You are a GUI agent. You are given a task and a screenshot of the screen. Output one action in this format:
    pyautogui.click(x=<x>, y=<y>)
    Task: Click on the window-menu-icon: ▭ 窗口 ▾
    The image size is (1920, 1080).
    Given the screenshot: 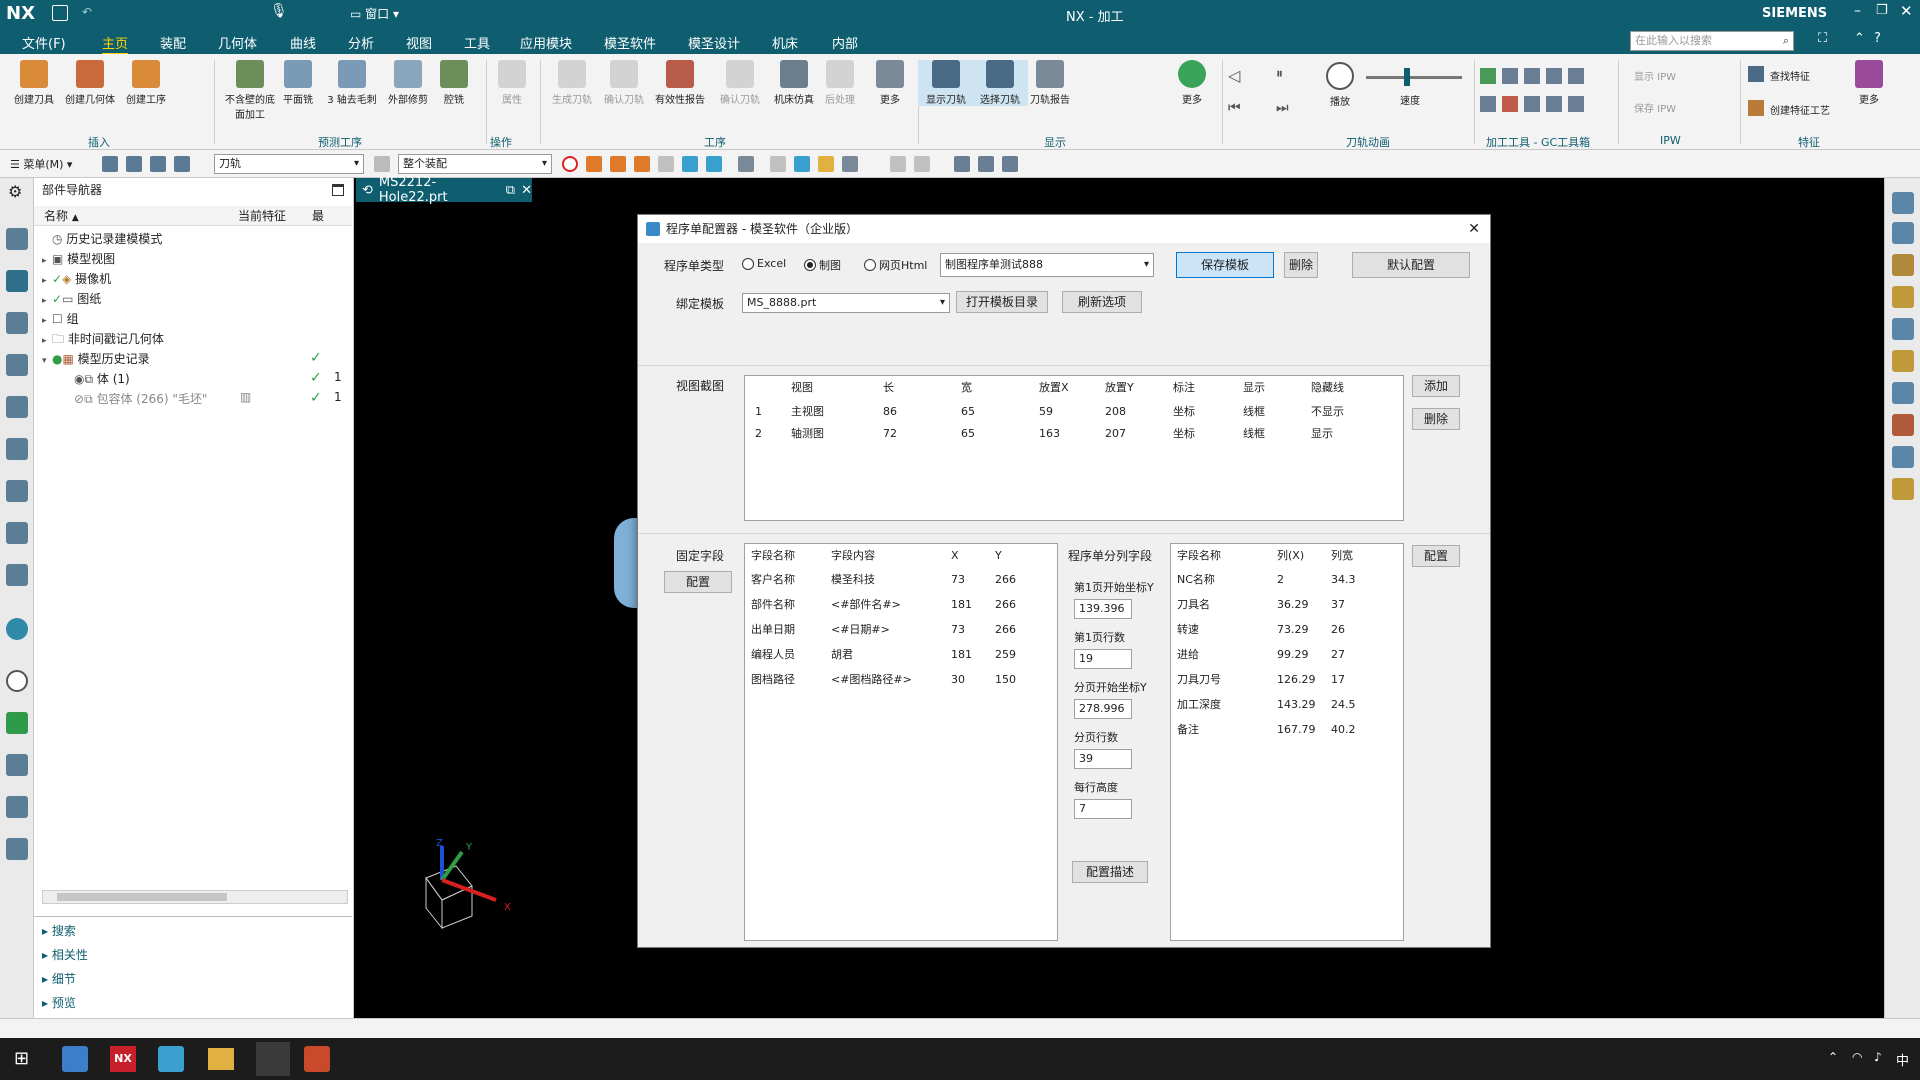 What is the action you would take?
    pyautogui.click(x=374, y=13)
    